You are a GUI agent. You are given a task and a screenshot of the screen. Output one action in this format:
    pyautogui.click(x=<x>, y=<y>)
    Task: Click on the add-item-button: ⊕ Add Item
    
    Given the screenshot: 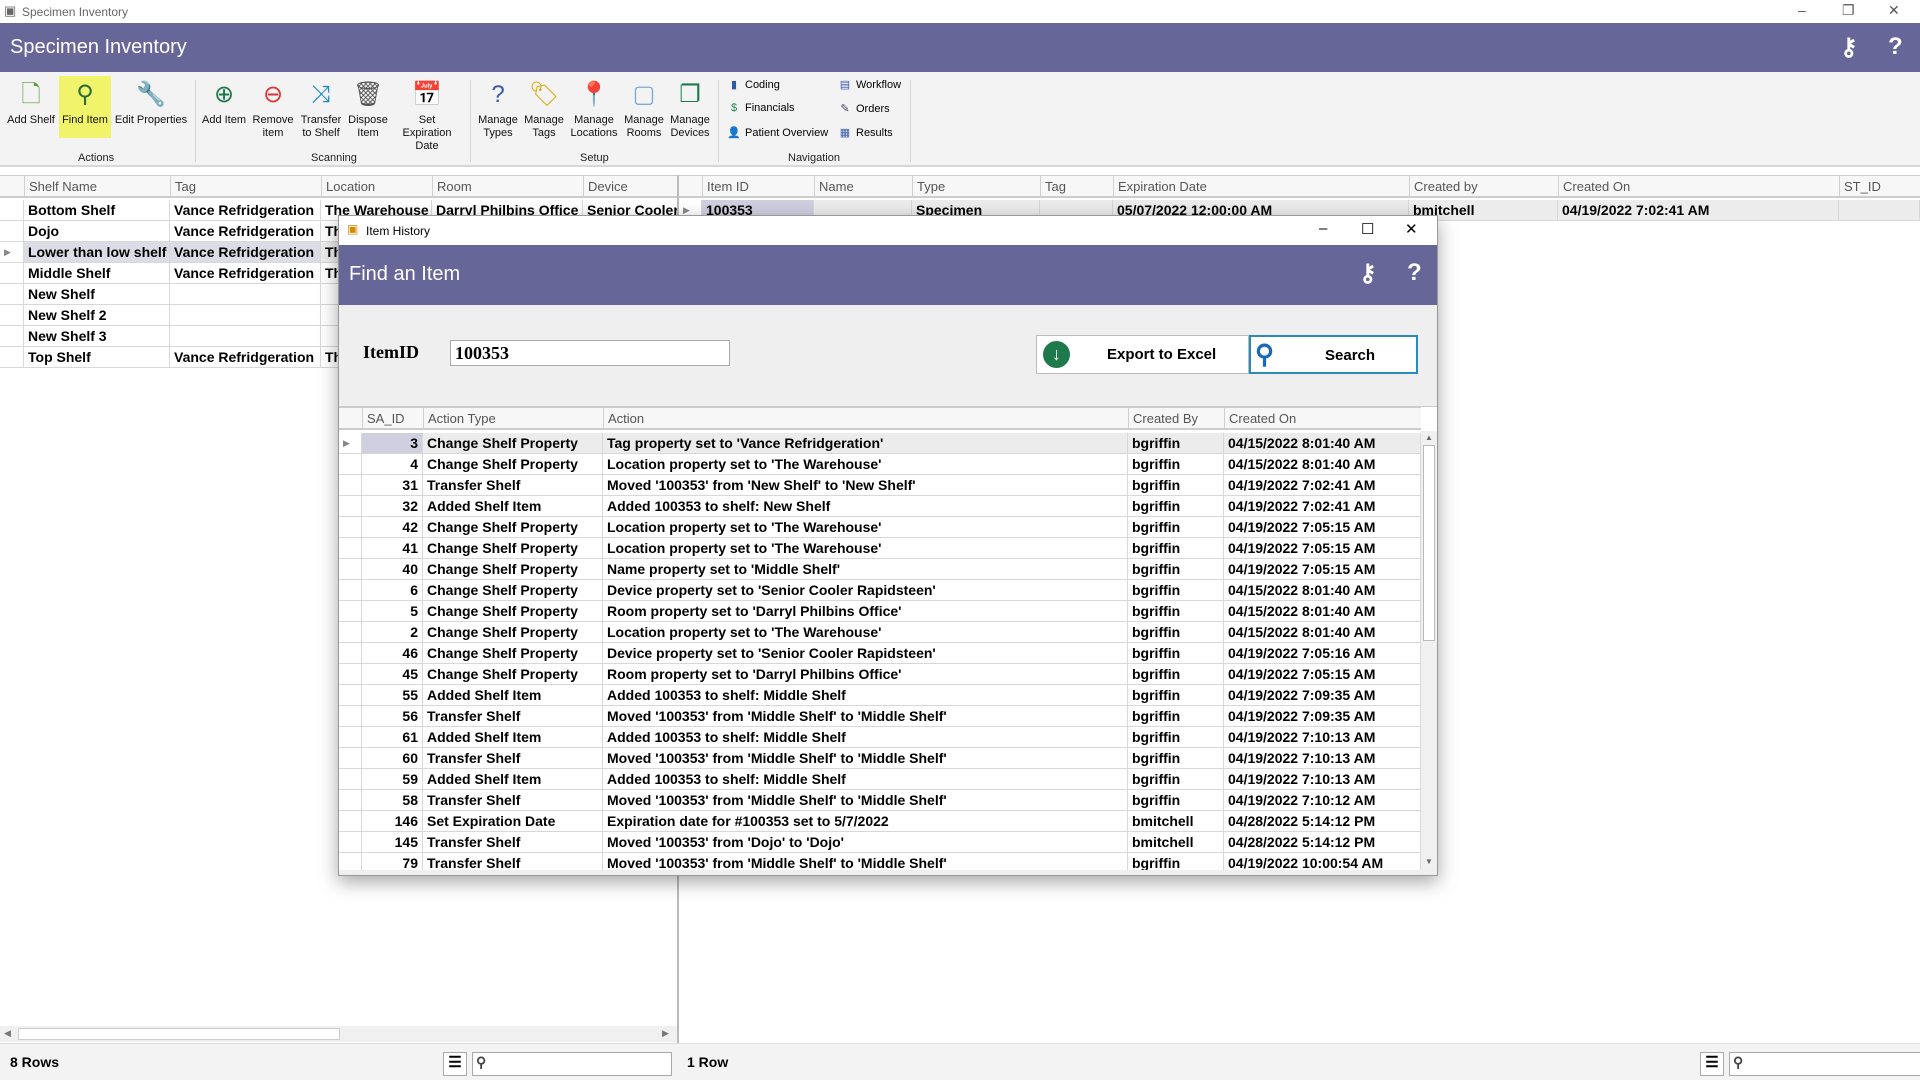 What is the action you would take?
    pyautogui.click(x=224, y=101)
    